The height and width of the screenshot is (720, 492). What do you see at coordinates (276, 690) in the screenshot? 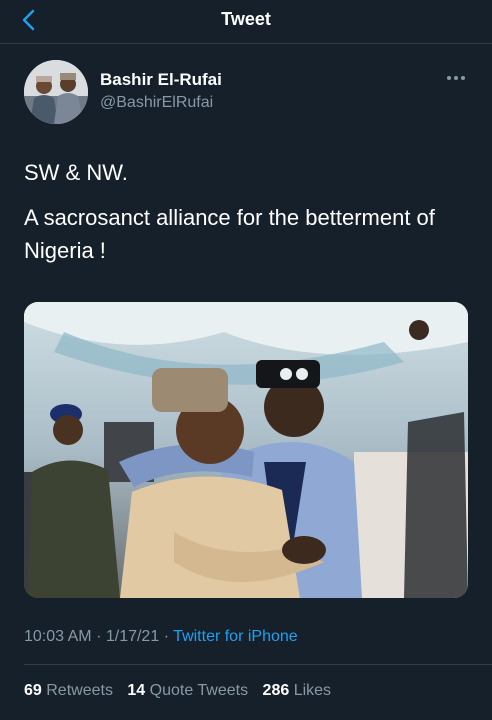
I see `likes-count: 286` at bounding box center [276, 690].